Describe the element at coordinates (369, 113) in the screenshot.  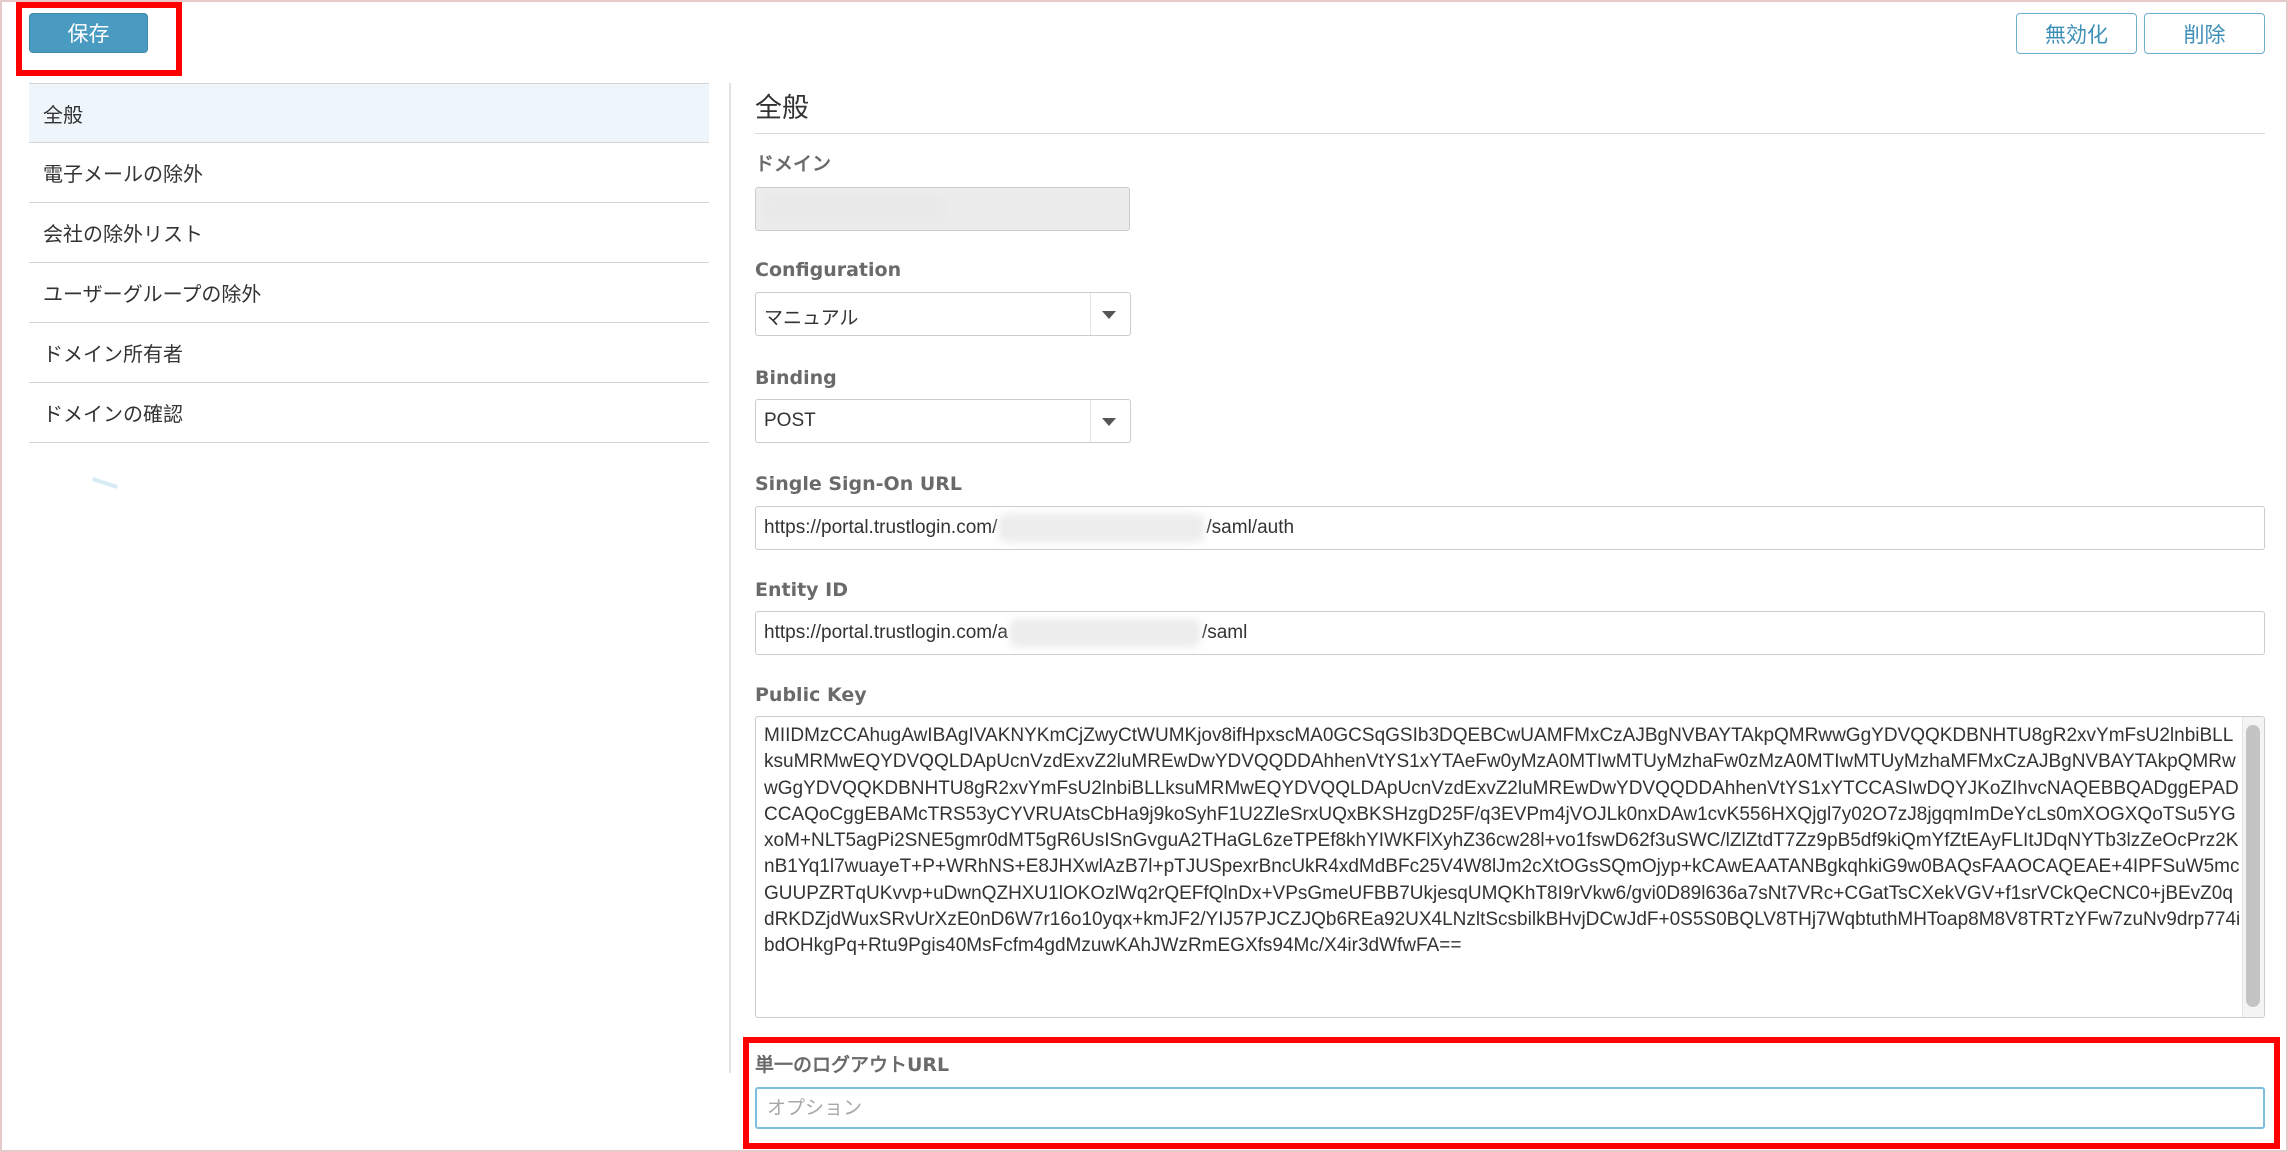
I see `sidebar-item-general: 全般` at that location.